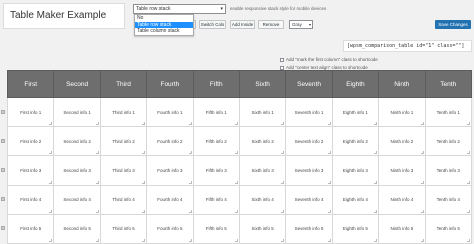 This screenshot has width=474, height=244. What do you see at coordinates (30, 170) in the screenshot?
I see `table-cell: First info 3` at bounding box center [30, 170].